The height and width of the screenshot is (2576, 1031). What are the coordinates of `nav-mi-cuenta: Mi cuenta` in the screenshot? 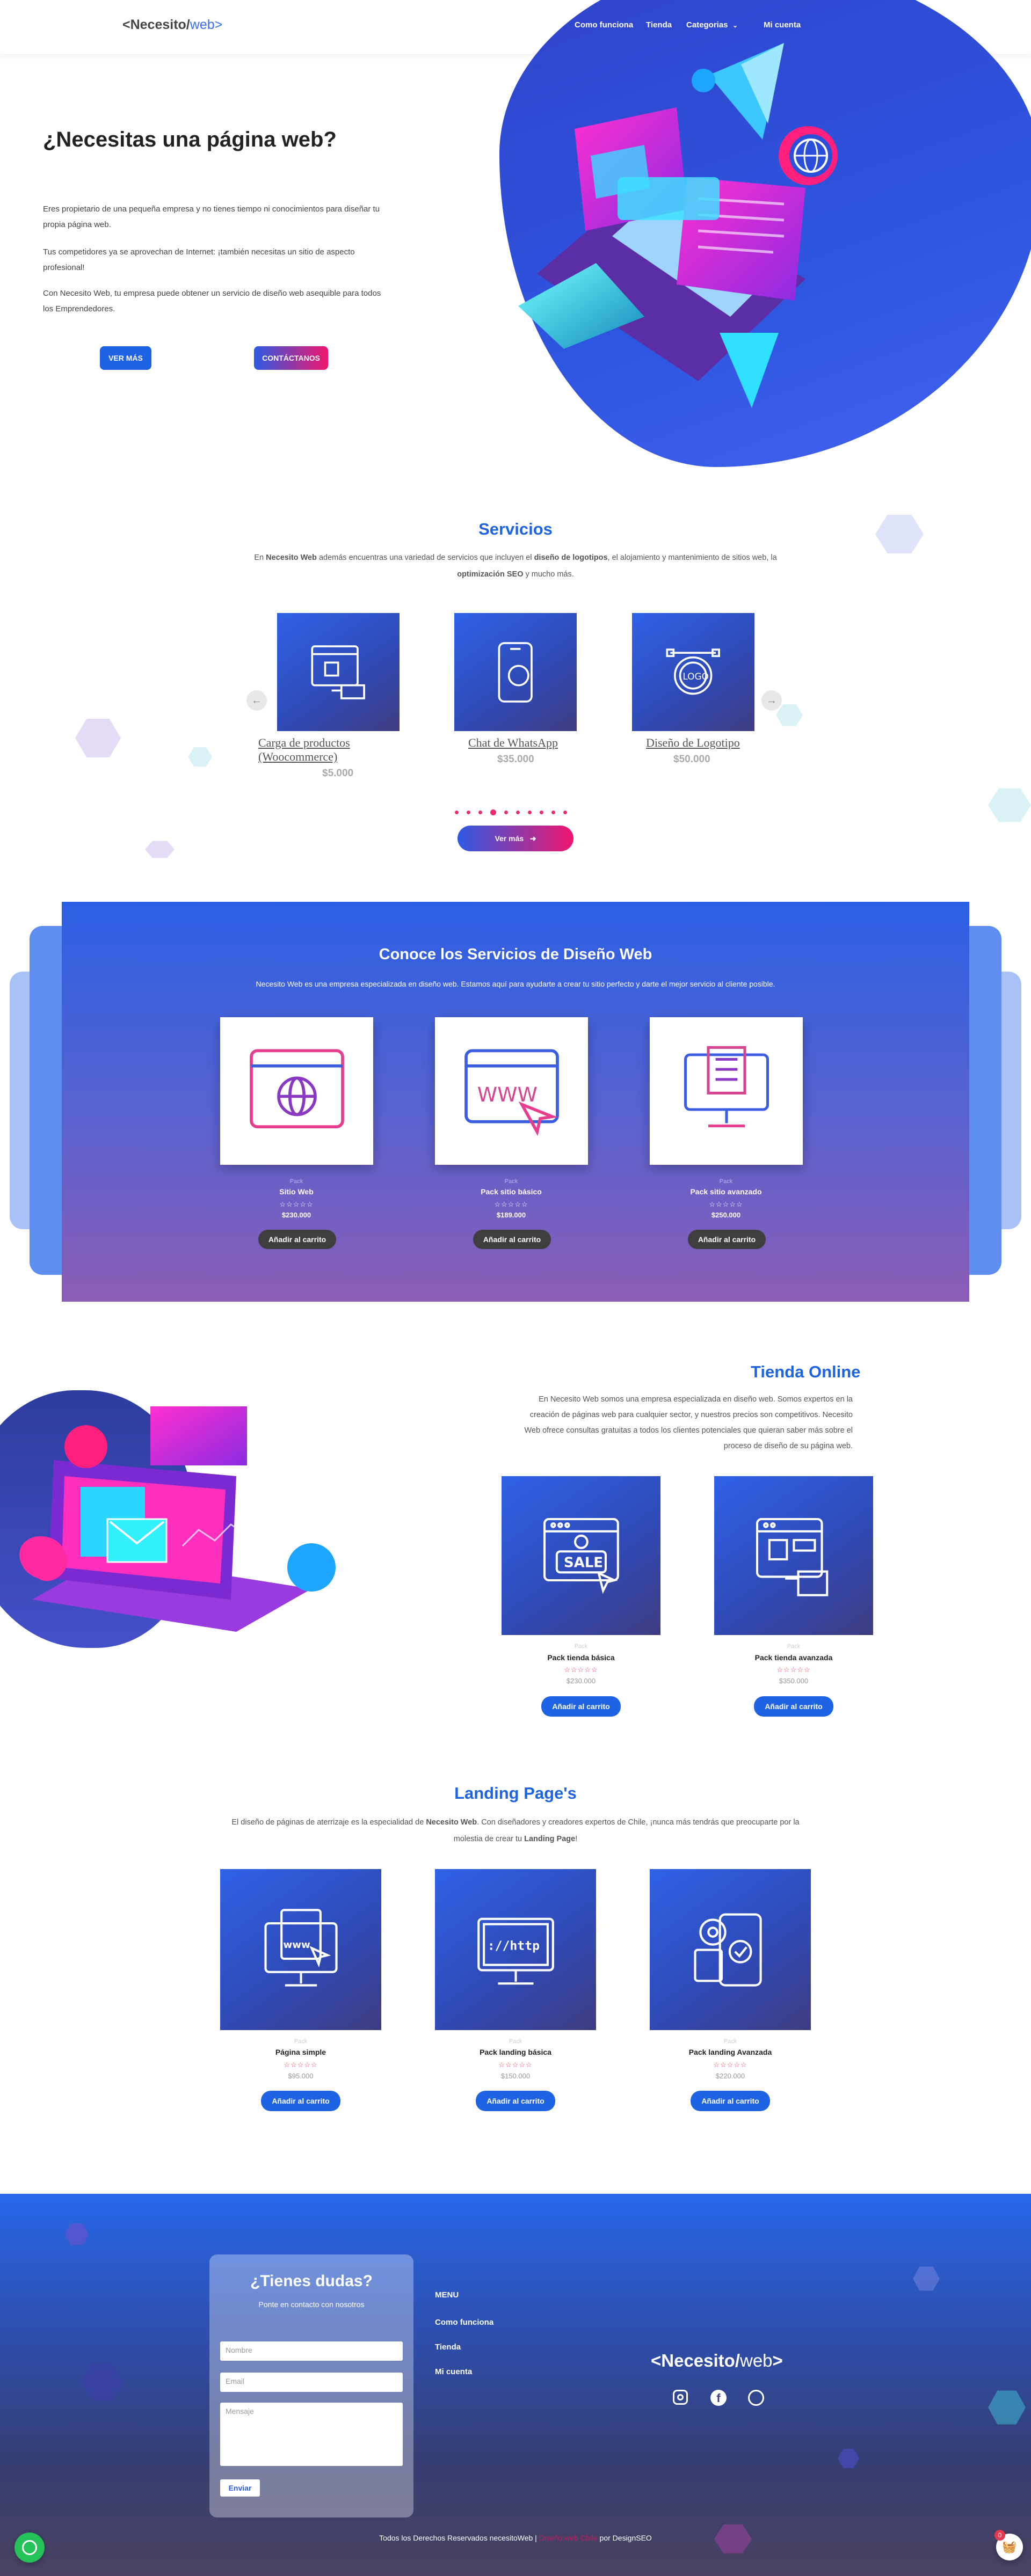 It's located at (782, 25).